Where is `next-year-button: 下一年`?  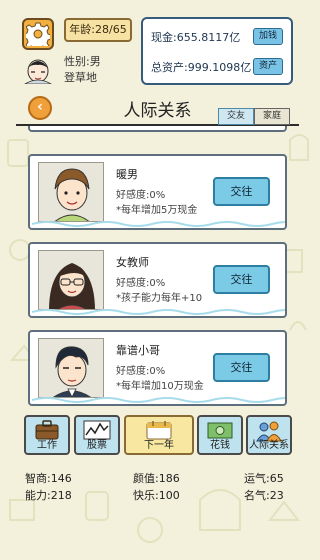 next-year-button: 下一年 is located at coordinates (159, 435).